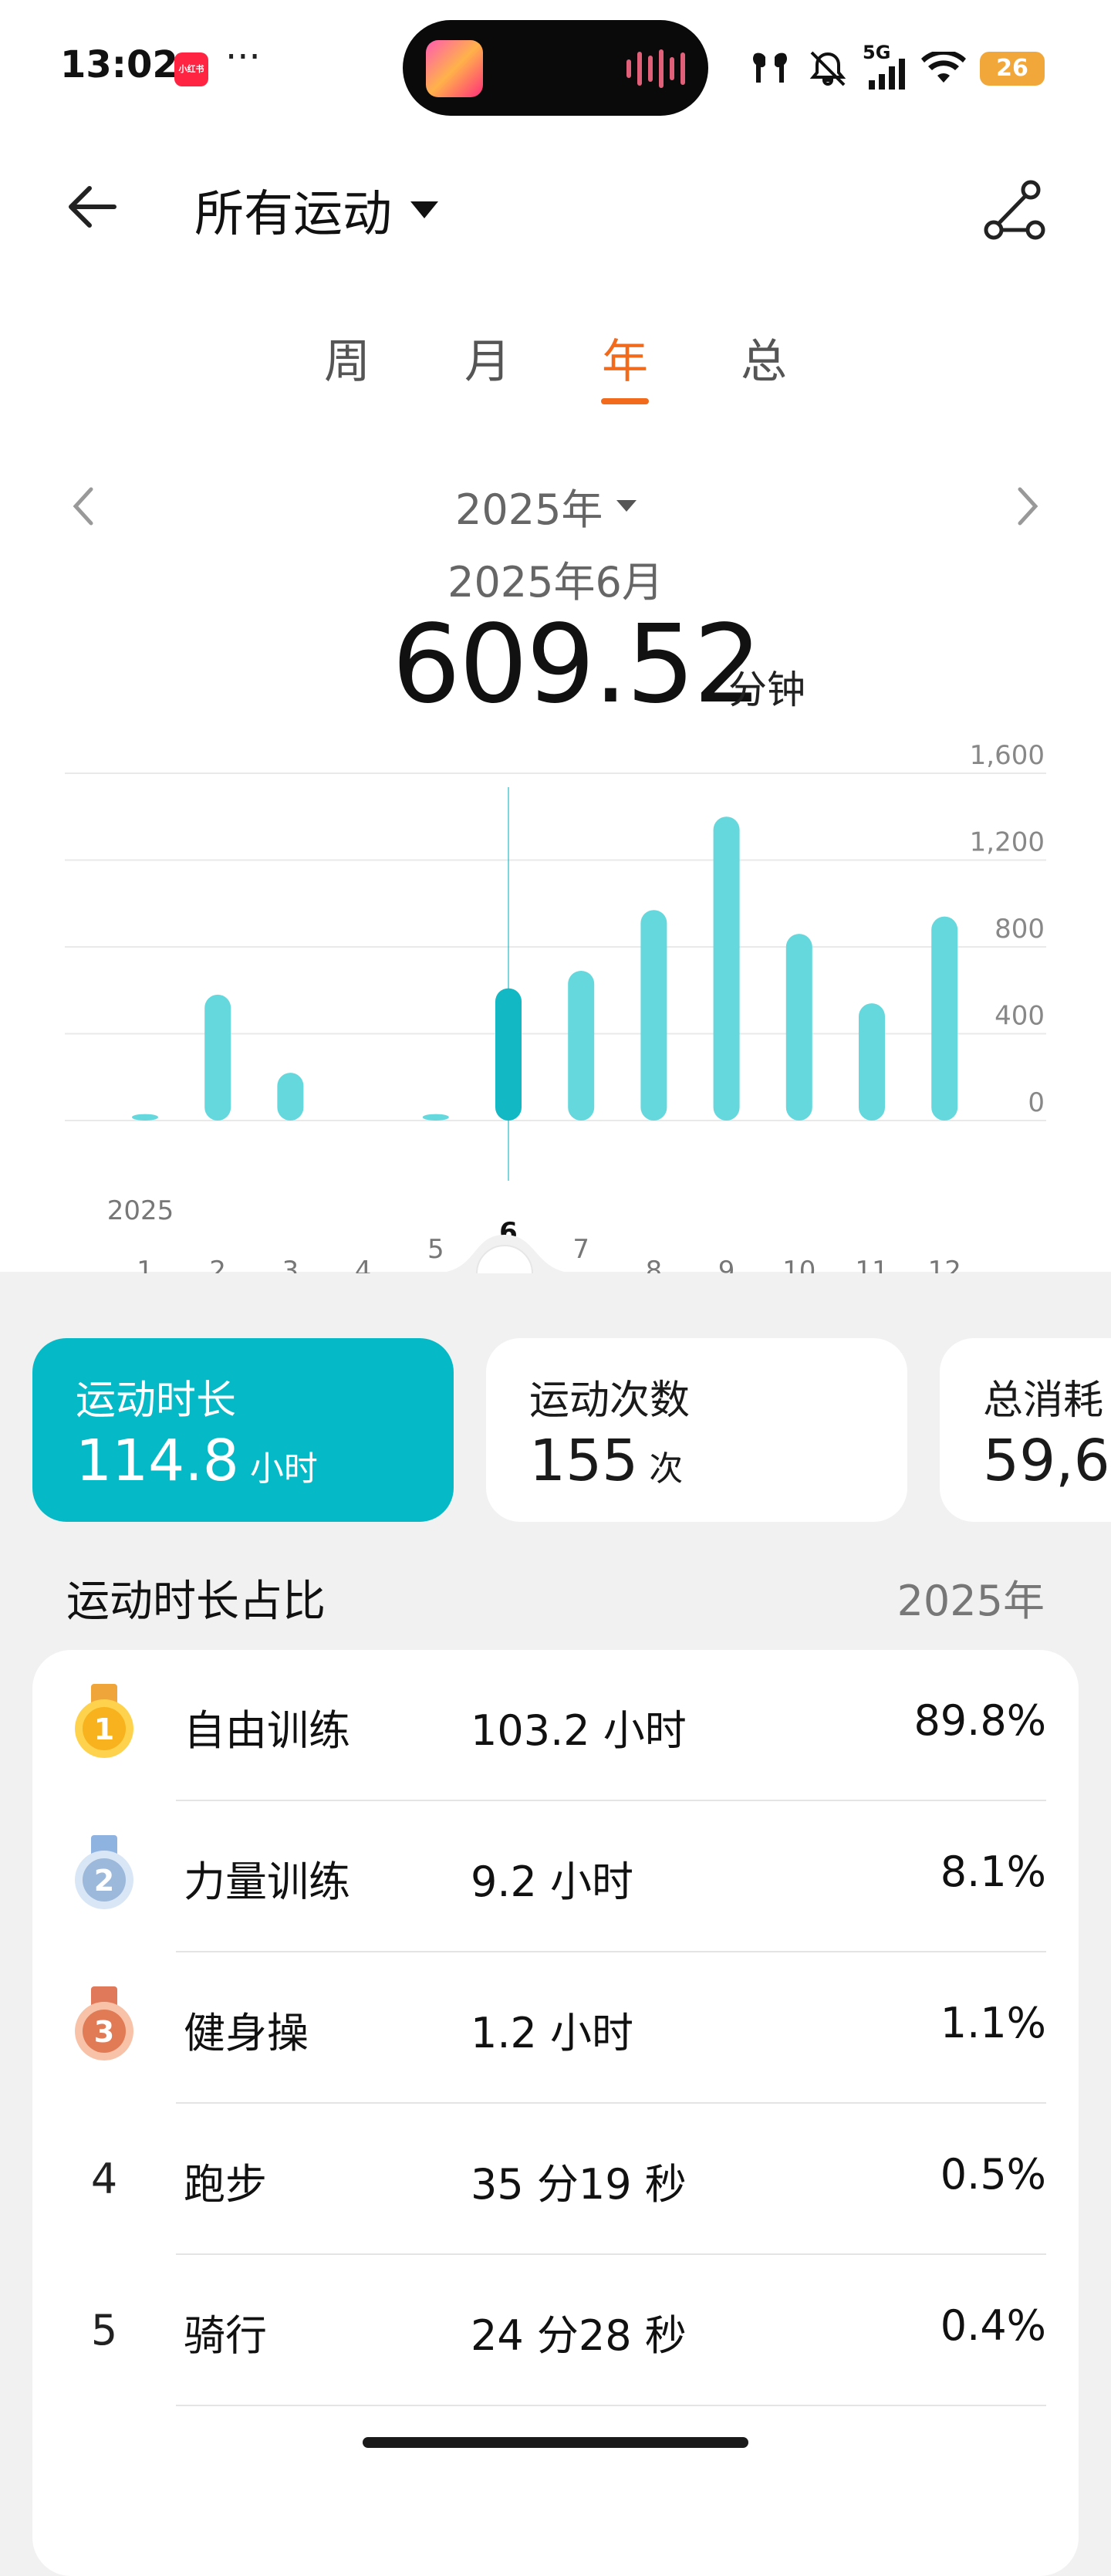 The height and width of the screenshot is (2576, 1111). Describe the element at coordinates (104, 2179) in the screenshot. I see `rank-number: 4` at that location.